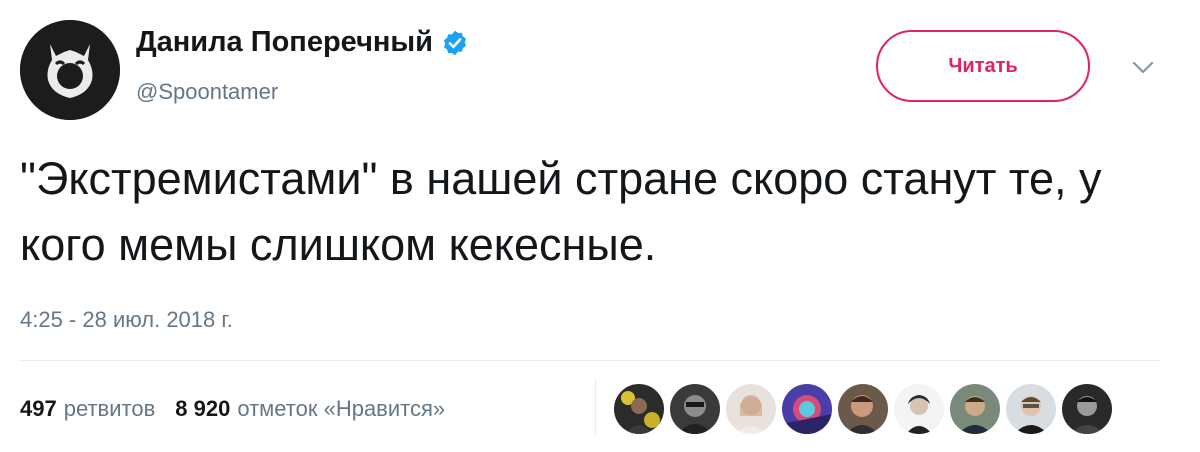  Describe the element at coordinates (207, 92) in the screenshot. I see `author-handle: @Spoontamer` at that location.